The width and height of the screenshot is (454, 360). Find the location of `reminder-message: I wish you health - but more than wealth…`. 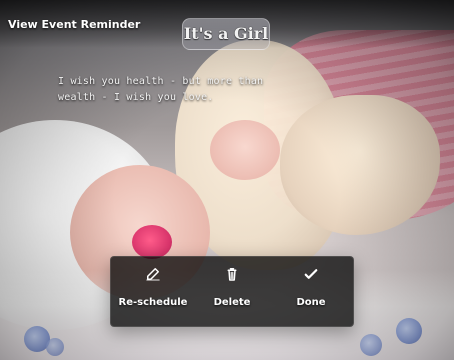

reminder-message: I wish you health - but more than wealth… is located at coordinates (173, 90).